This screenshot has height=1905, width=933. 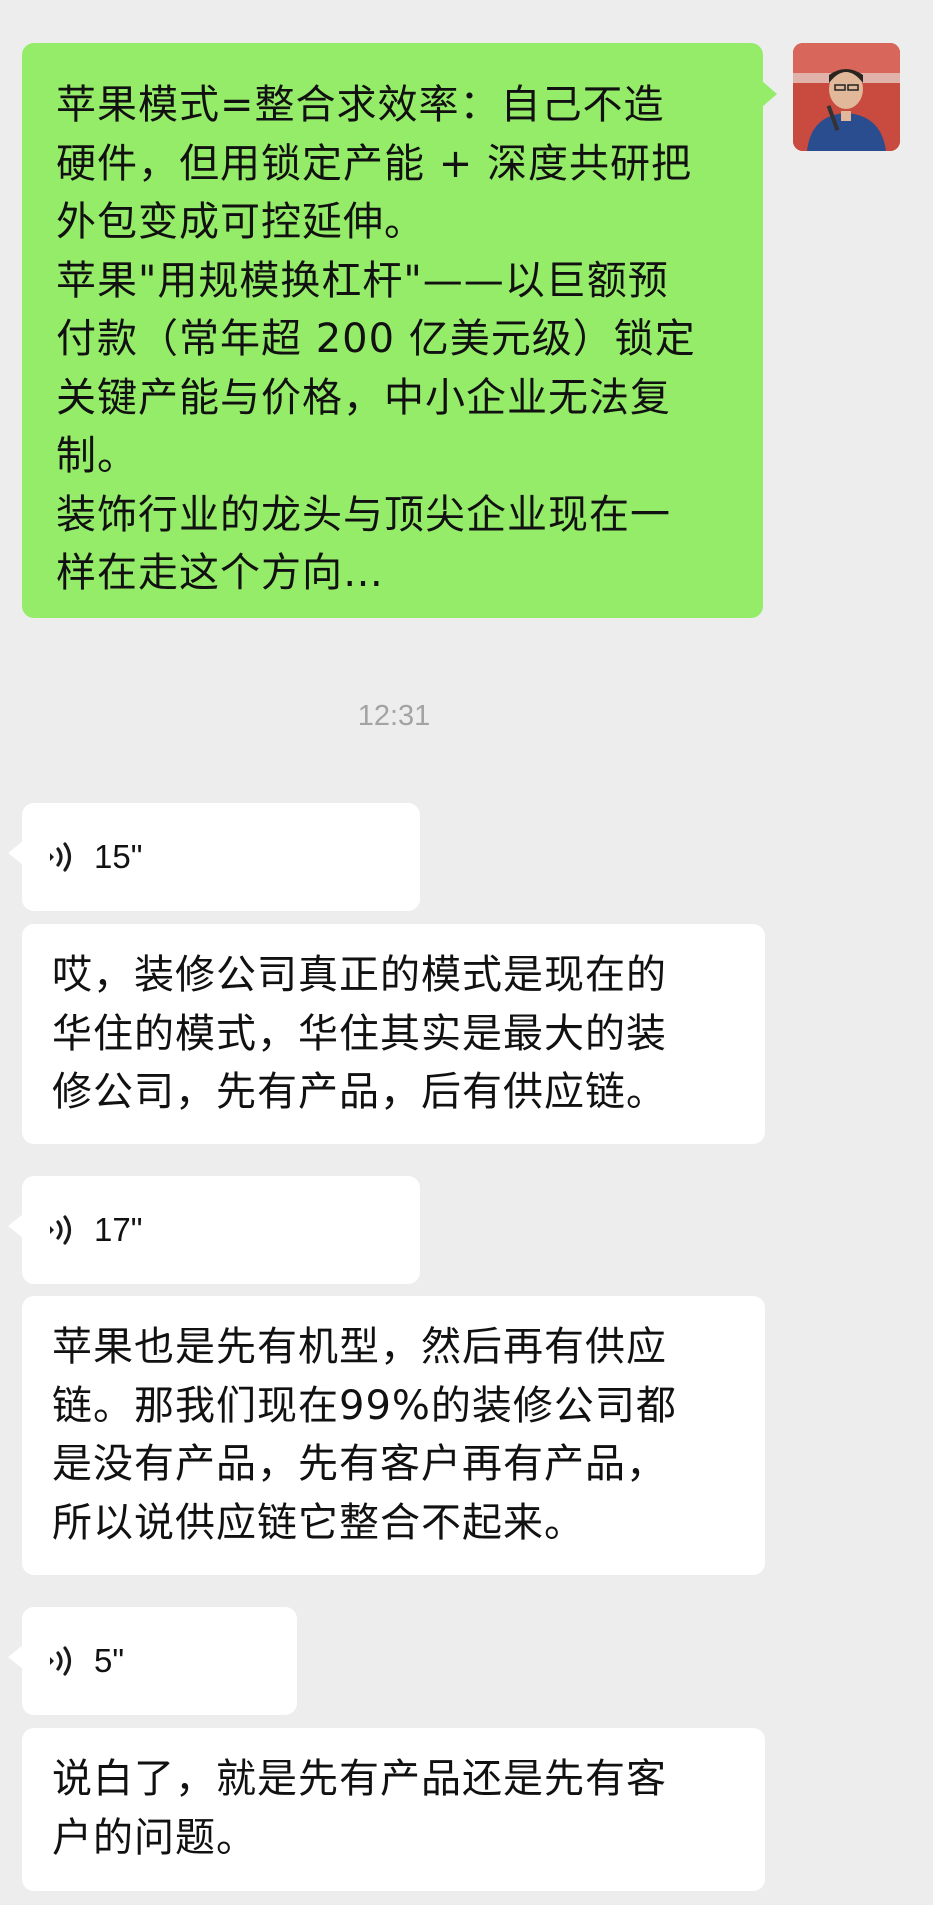 What do you see at coordinates (118, 1229) in the screenshot?
I see `voice-duration: 17"` at bounding box center [118, 1229].